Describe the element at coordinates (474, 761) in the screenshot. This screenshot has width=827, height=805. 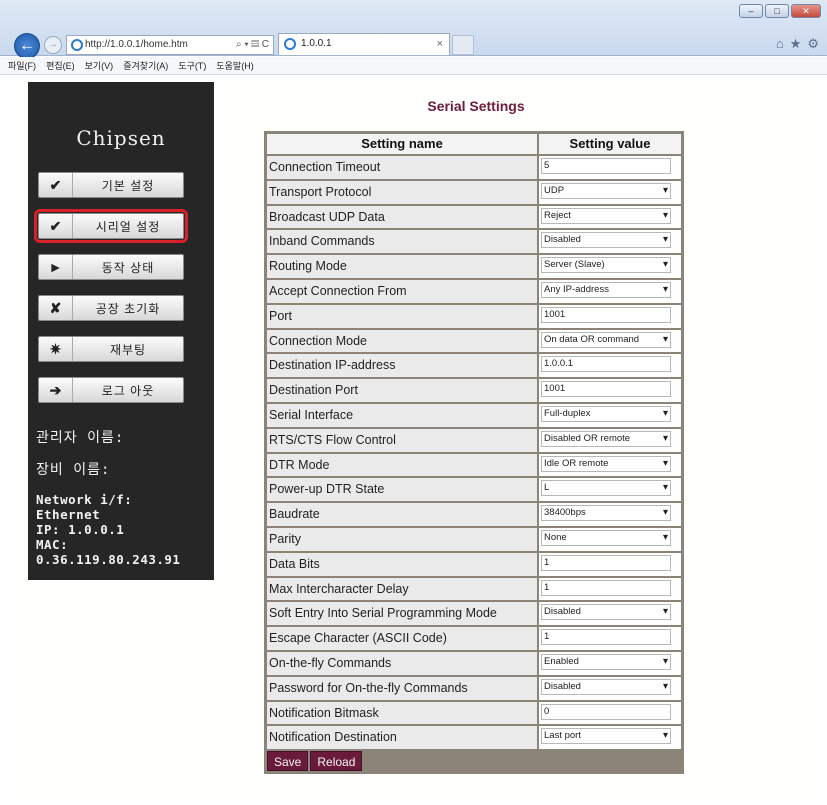
I see `form-actions: Save Reload` at that location.